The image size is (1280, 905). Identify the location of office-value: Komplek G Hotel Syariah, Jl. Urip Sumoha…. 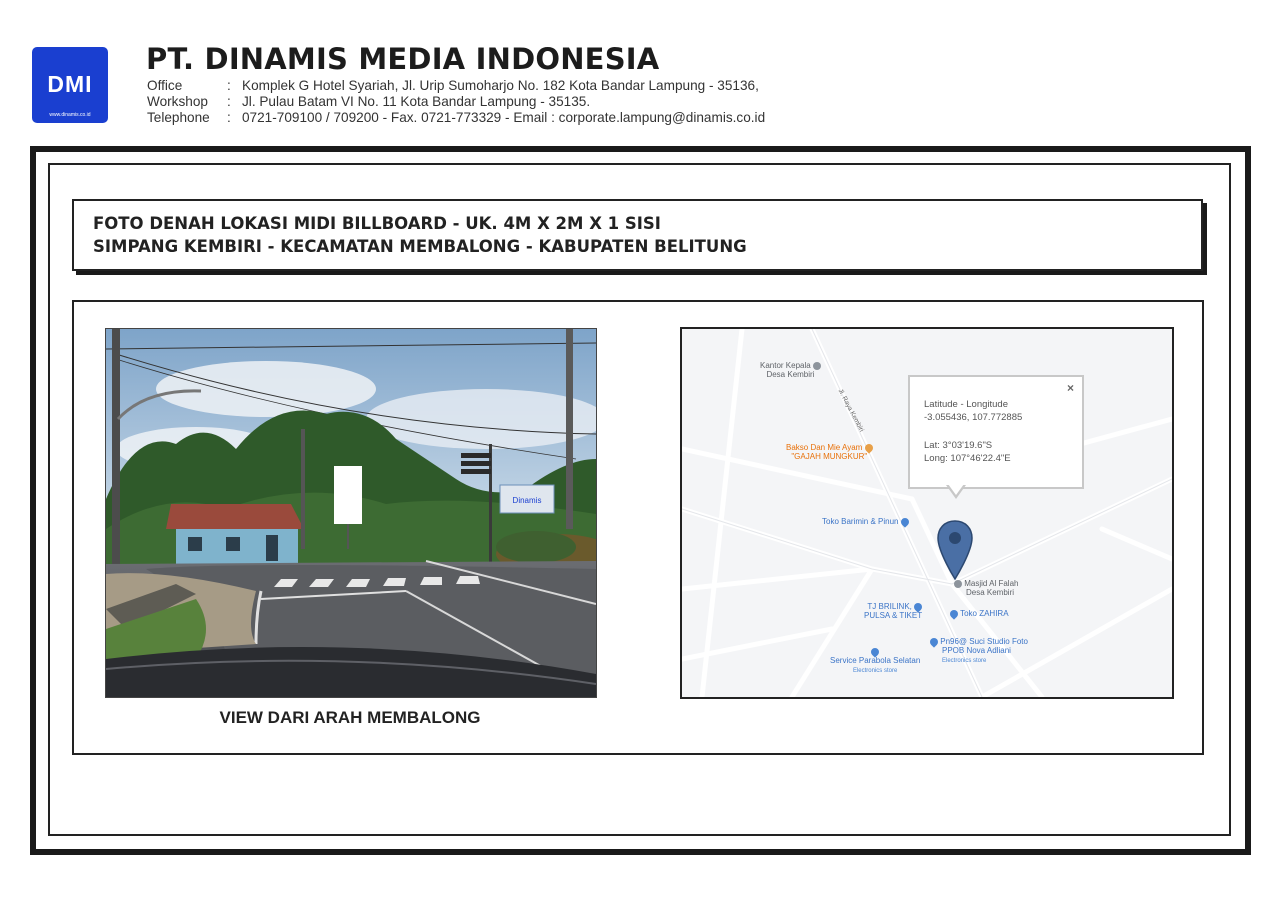
(500, 85).